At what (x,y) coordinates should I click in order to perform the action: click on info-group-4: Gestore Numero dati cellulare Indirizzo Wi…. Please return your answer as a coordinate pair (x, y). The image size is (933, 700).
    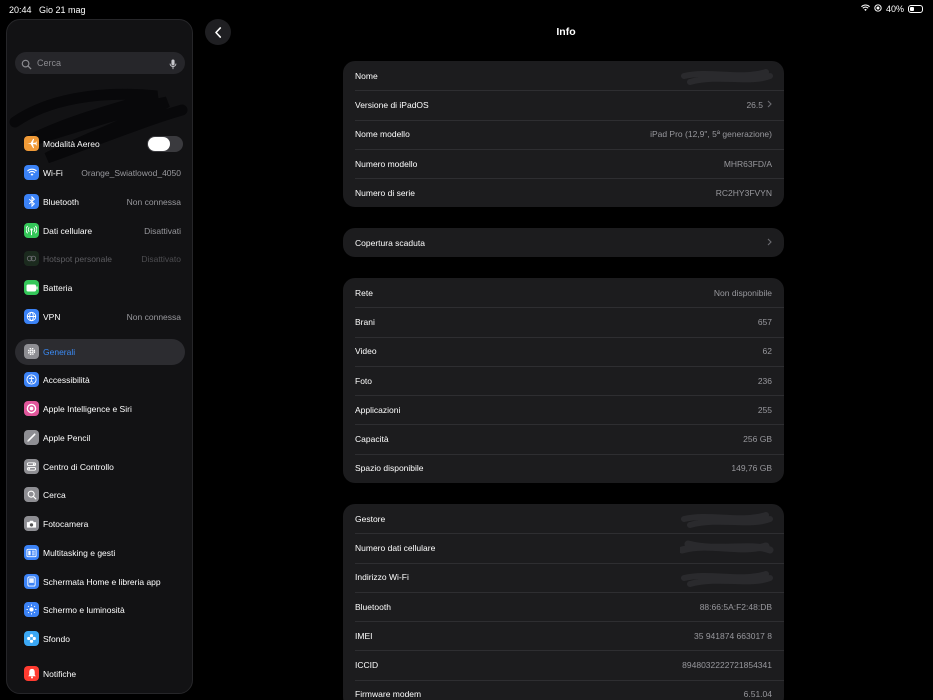
    Looking at the image, I should click on (563, 602).